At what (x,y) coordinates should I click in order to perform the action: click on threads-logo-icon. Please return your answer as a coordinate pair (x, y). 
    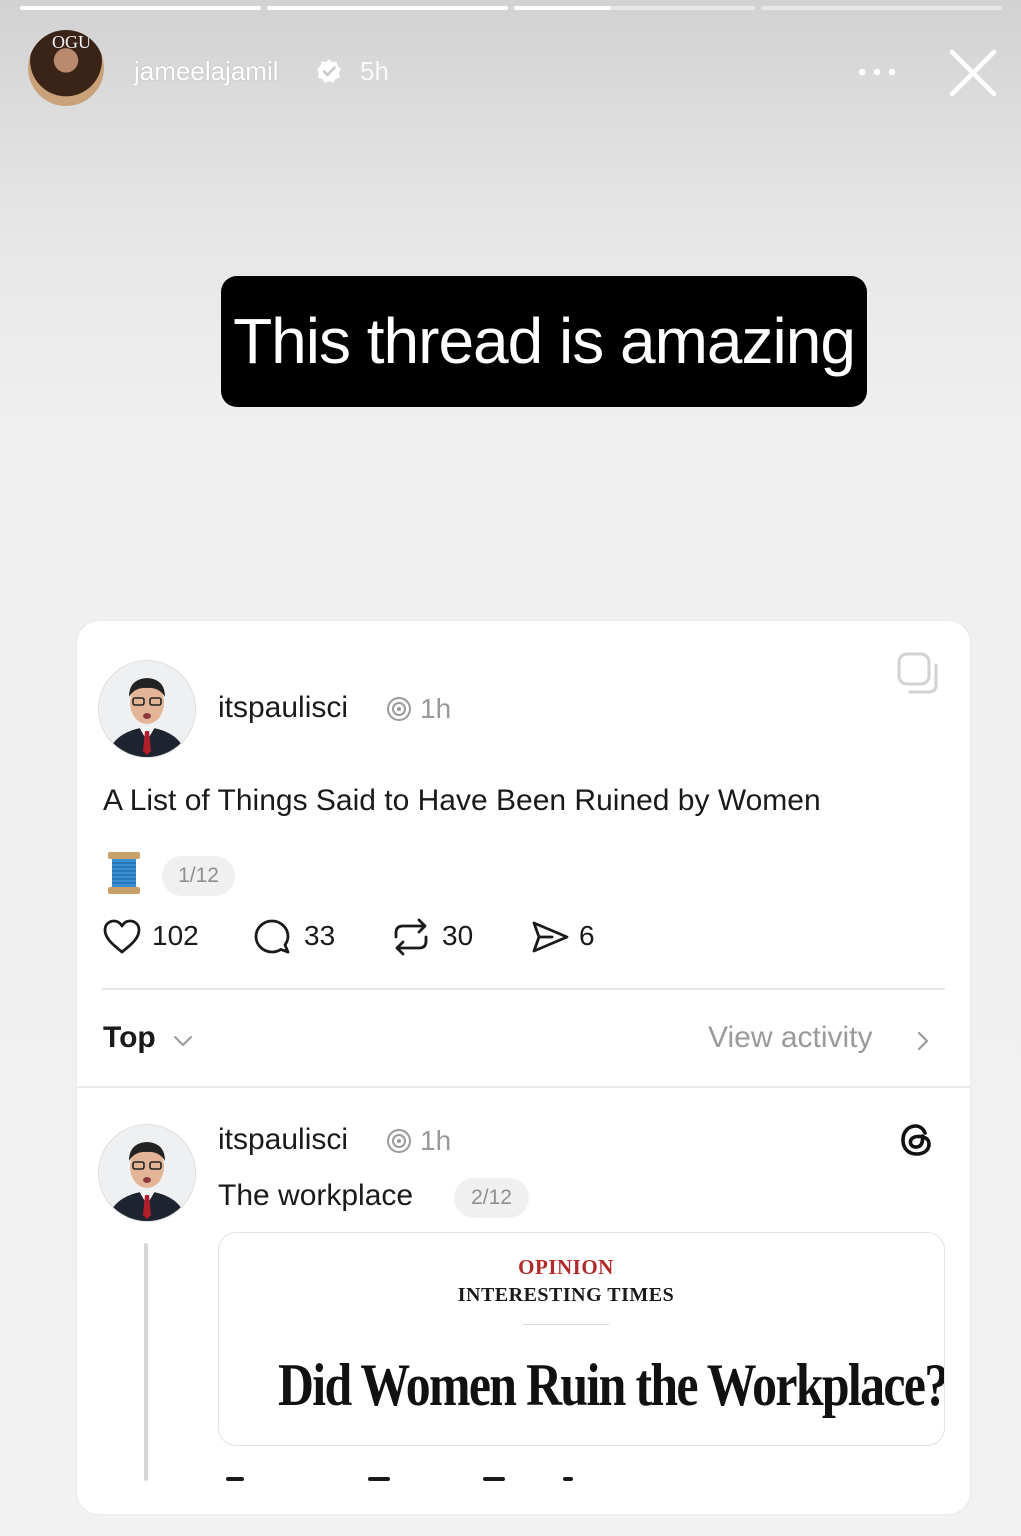
    Looking at the image, I should click on (917, 1140).